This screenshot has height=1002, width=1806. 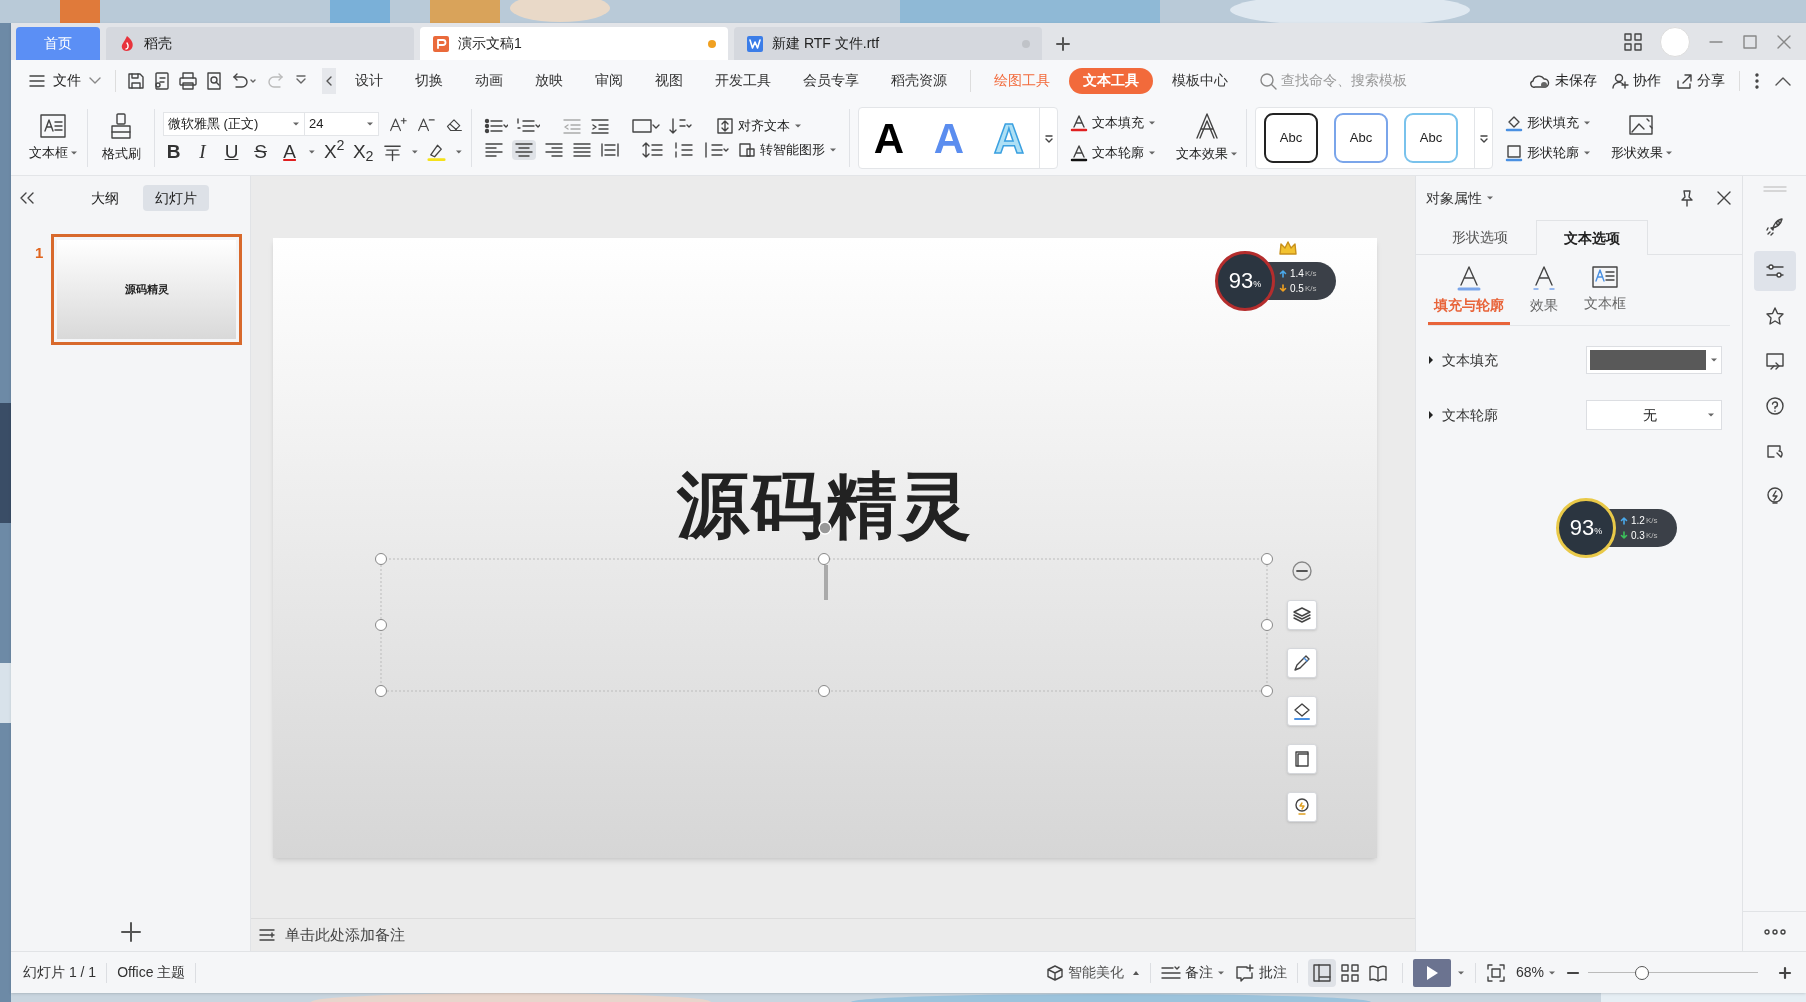 I want to click on format-button: S, so click(x=261, y=152).